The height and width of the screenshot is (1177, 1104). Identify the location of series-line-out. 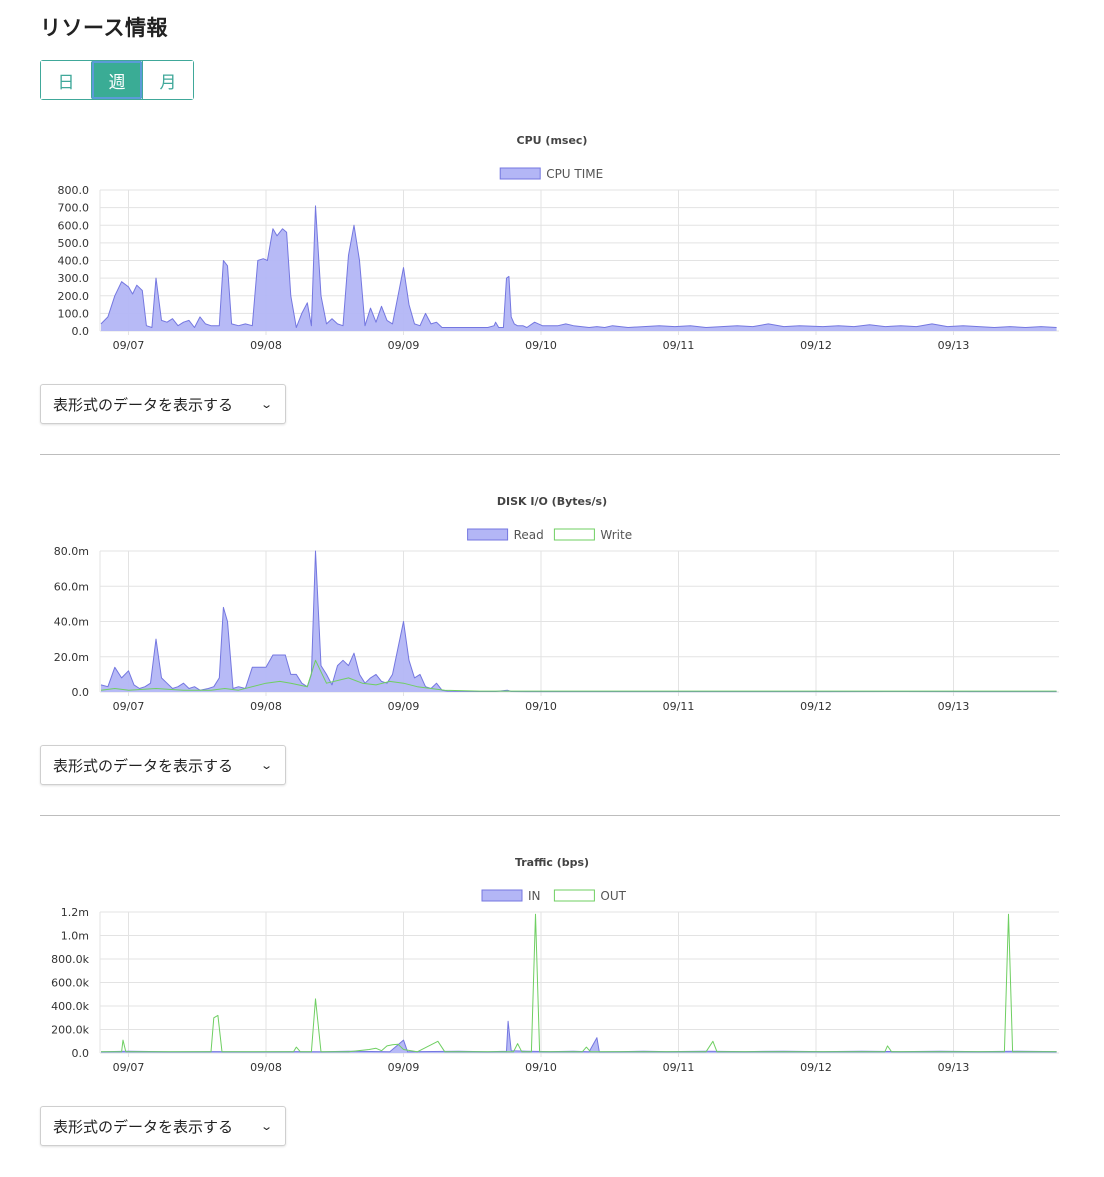
(579, 983).